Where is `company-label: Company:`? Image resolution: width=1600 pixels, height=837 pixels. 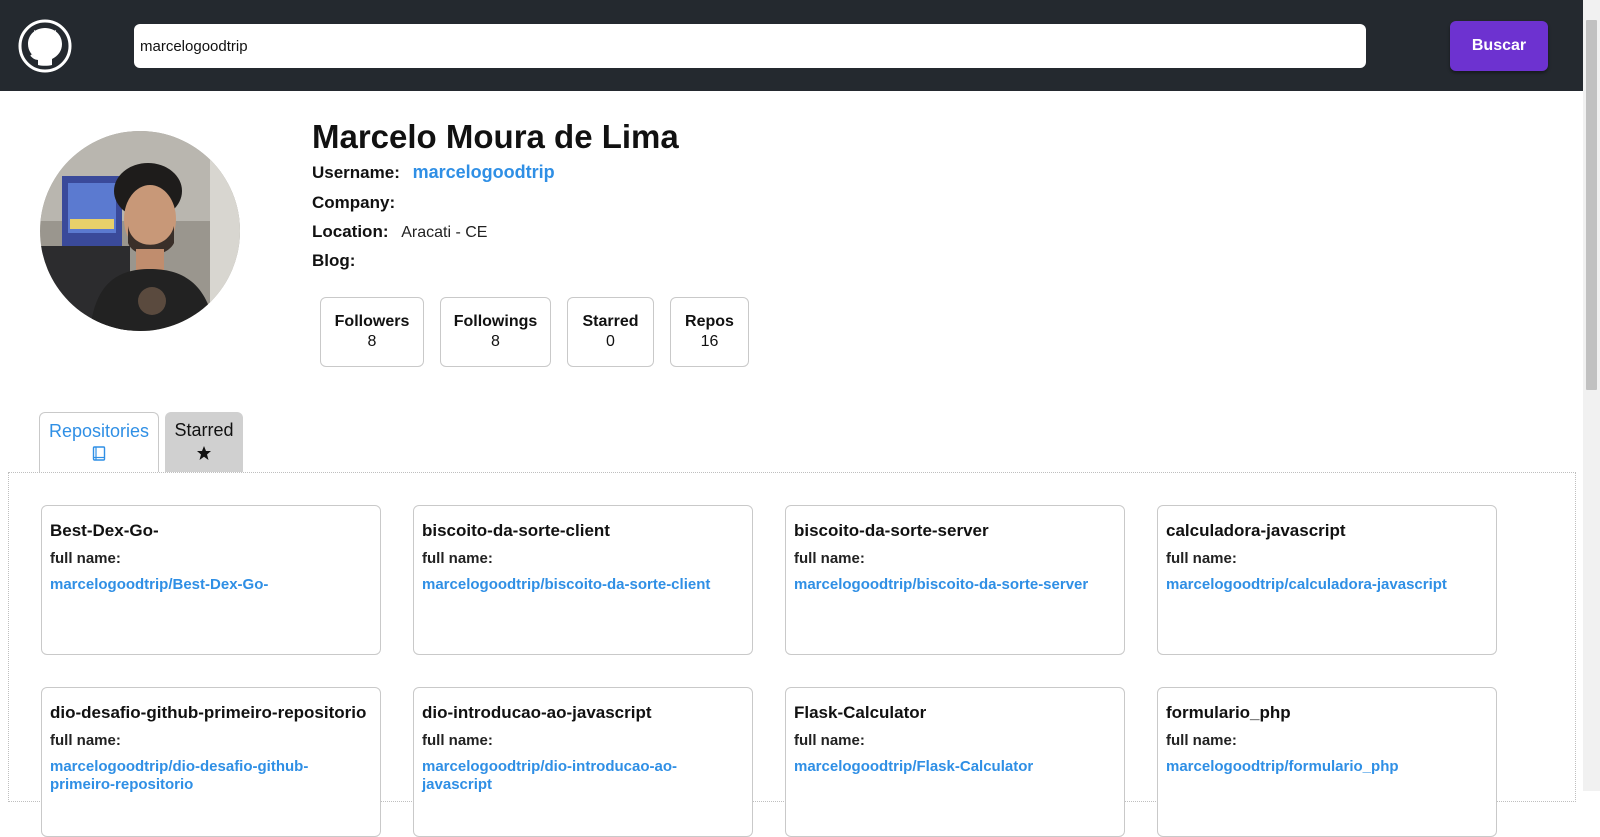 company-label: Company: is located at coordinates (354, 202).